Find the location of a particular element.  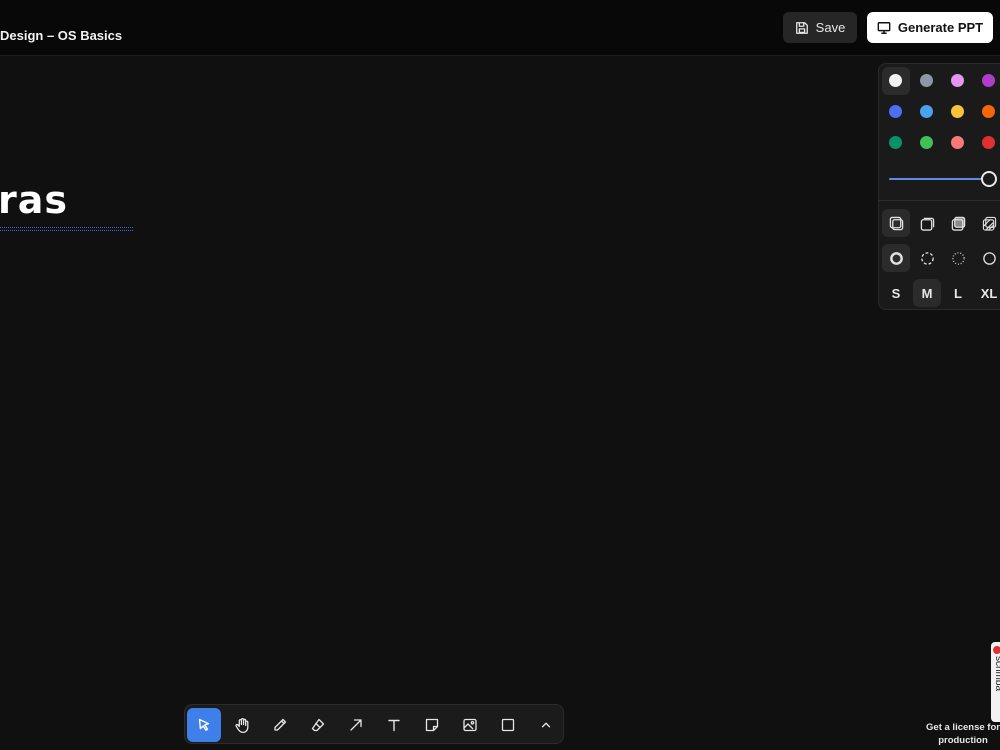

save-icon is located at coordinates (801, 27).